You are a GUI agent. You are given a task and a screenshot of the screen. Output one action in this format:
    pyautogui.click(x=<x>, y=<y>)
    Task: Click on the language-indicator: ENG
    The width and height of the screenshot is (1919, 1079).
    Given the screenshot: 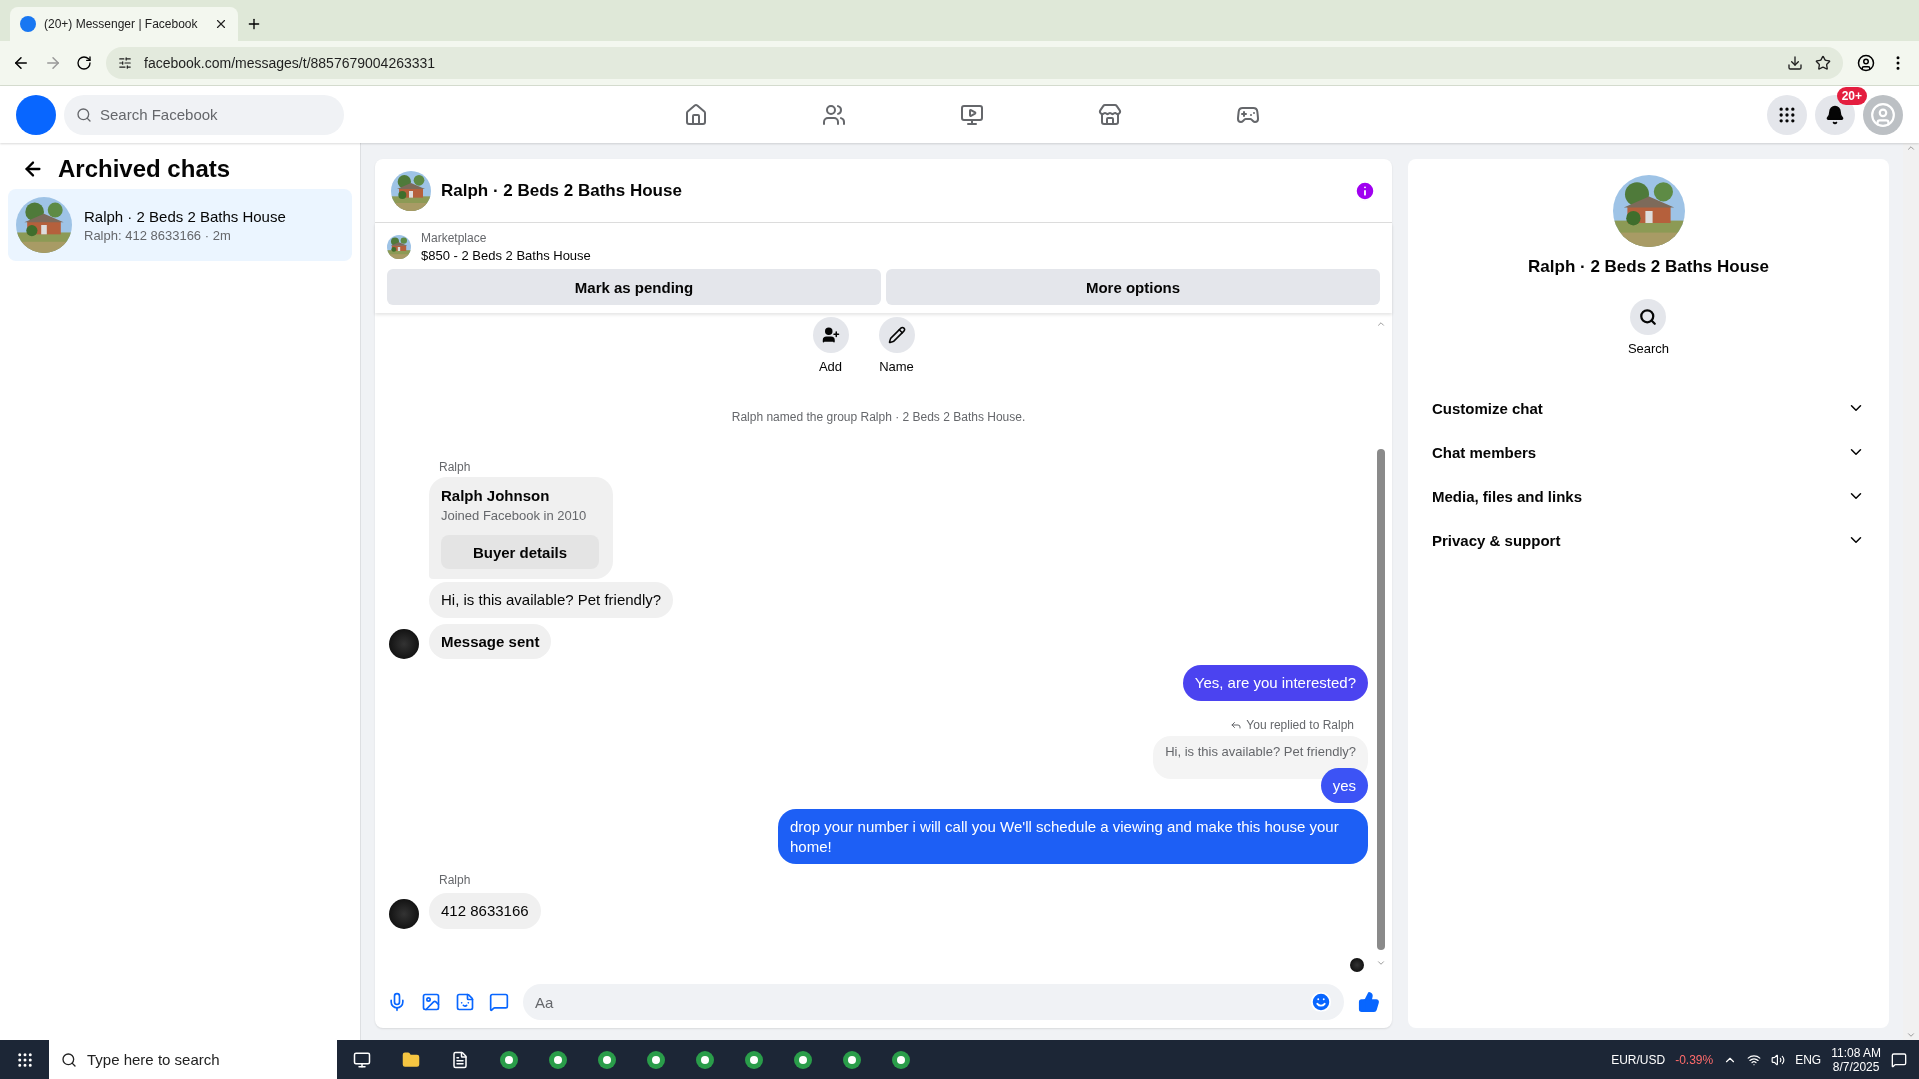 What is the action you would take?
    pyautogui.click(x=1808, y=1059)
    